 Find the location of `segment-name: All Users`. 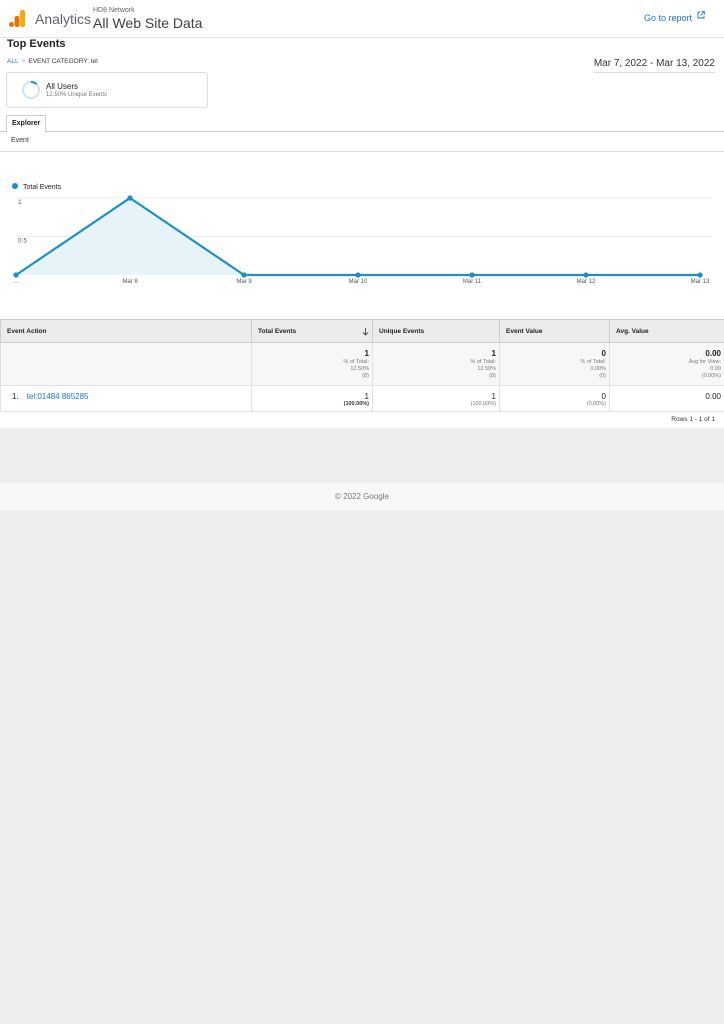

segment-name: All Users is located at coordinates (62, 86).